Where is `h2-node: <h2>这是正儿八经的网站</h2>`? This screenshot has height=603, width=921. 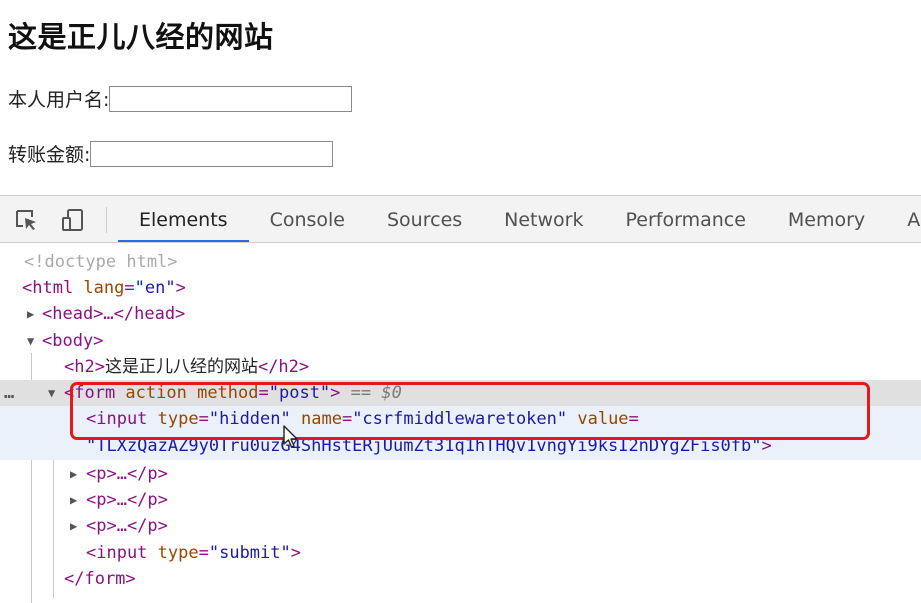 h2-node: <h2>这是正儿八经的网站</h2> is located at coordinates (186, 367).